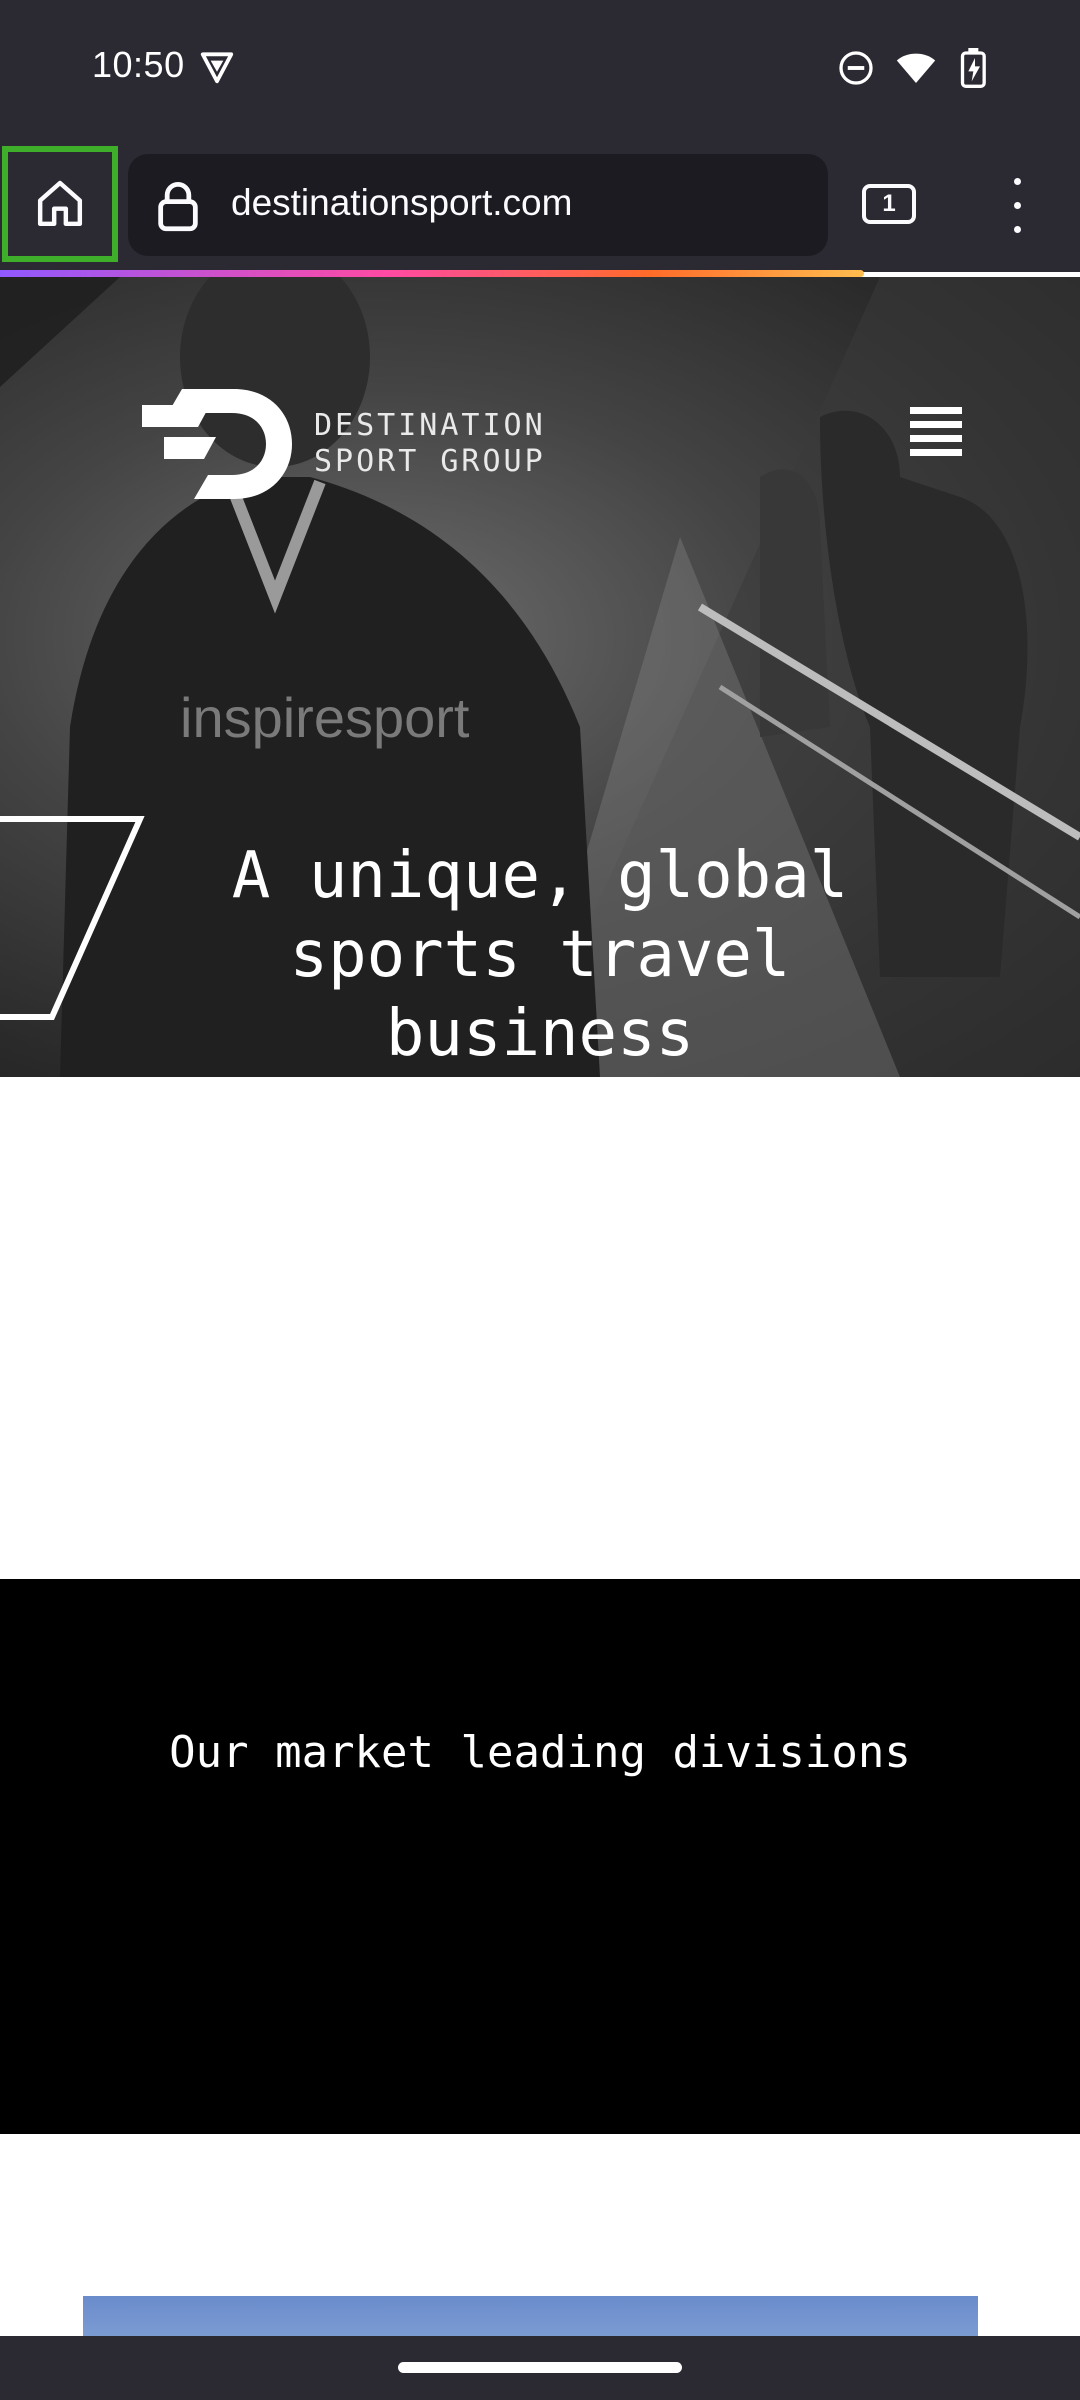  Describe the element at coordinates (540, 68) in the screenshot. I see `status-bar: 10:50` at that location.